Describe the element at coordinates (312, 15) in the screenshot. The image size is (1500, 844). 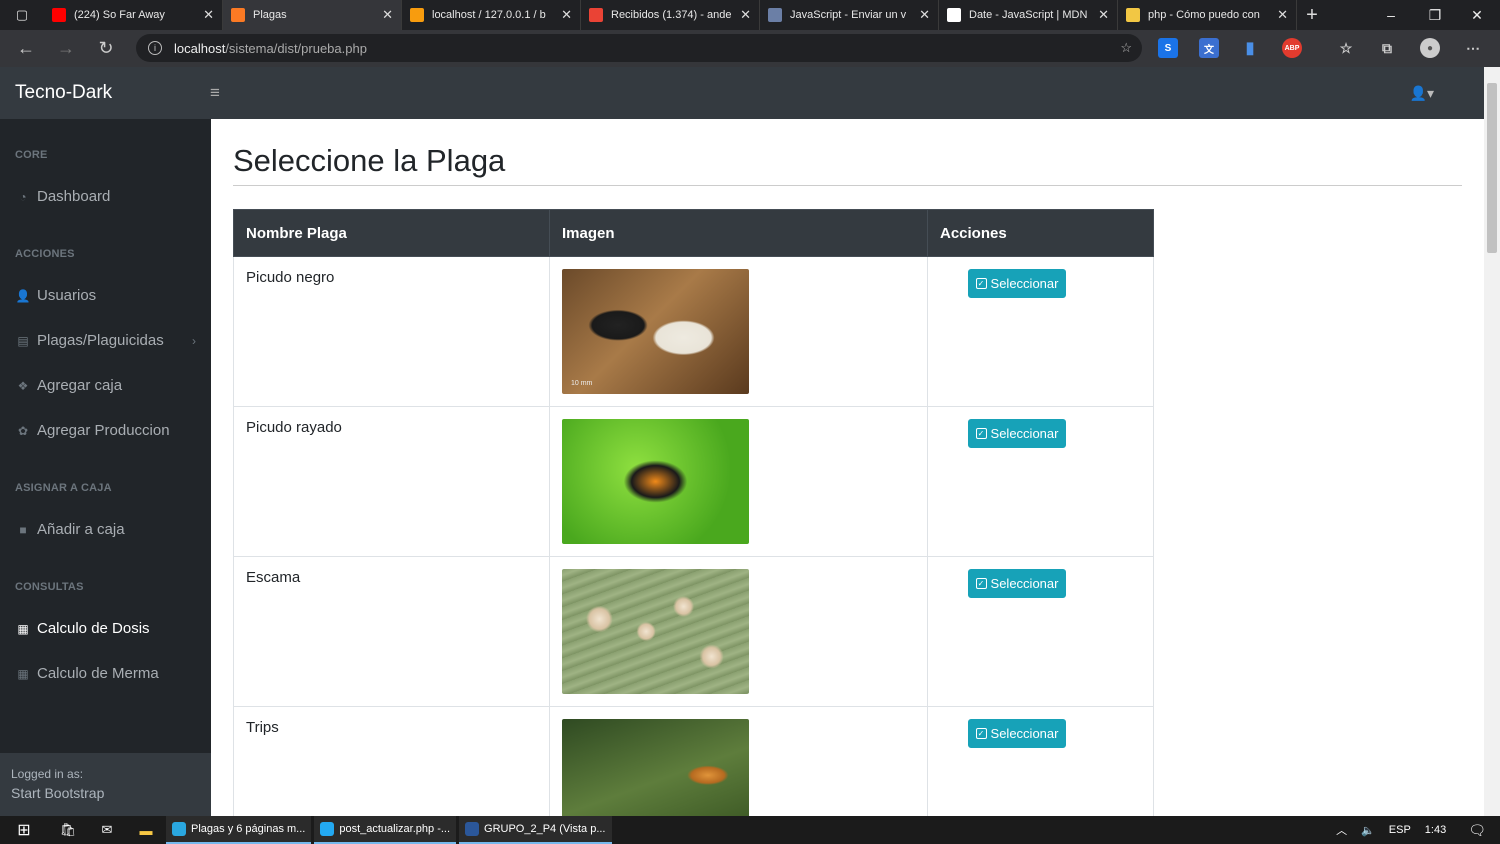
I see `browser-tab: Plagas ✕` at that location.